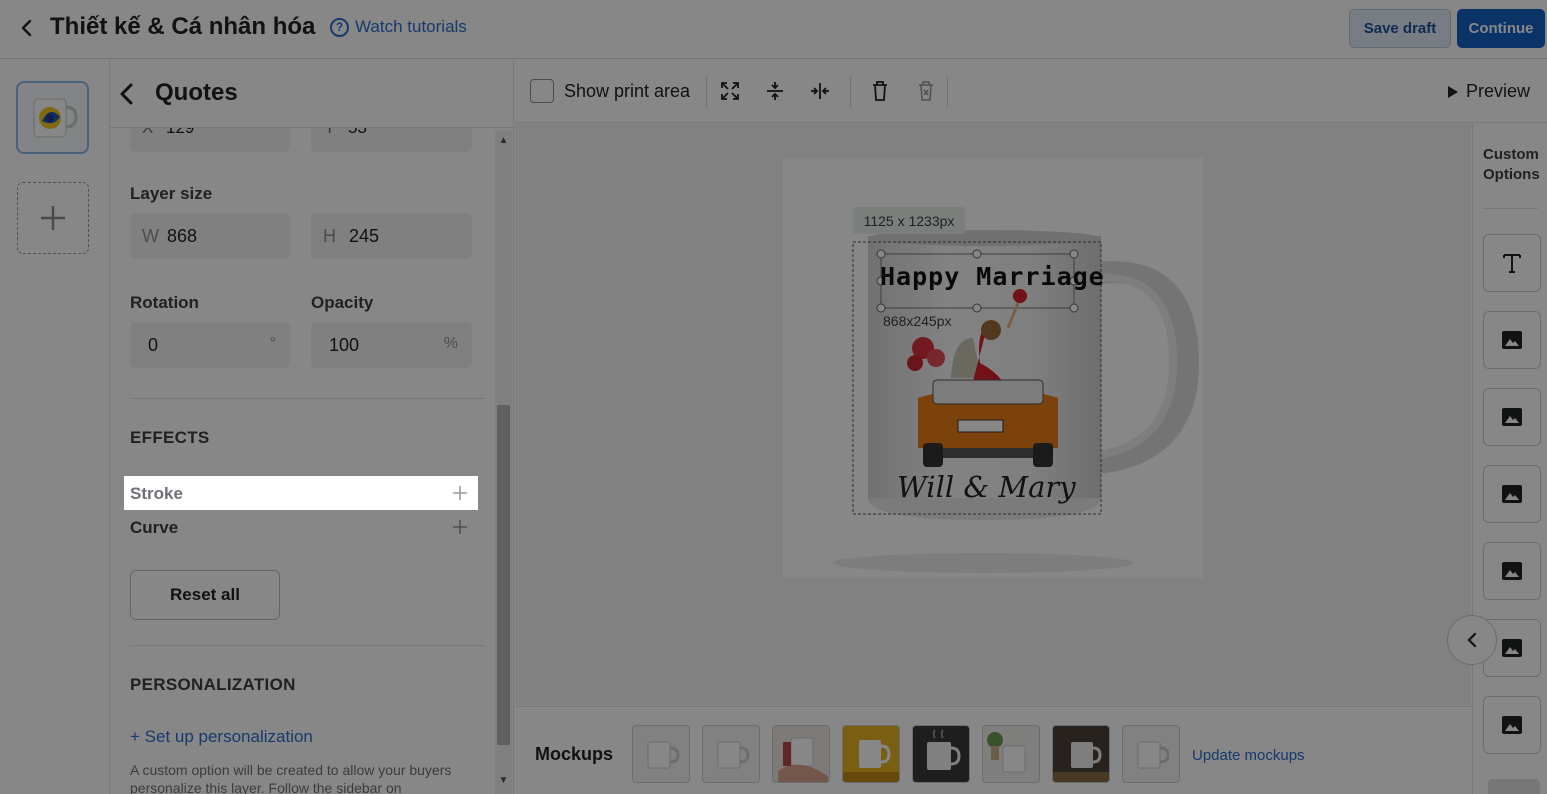  Describe the element at coordinates (944, 749) in the screenshot. I see `steam-mug-mockup-icon` at that location.